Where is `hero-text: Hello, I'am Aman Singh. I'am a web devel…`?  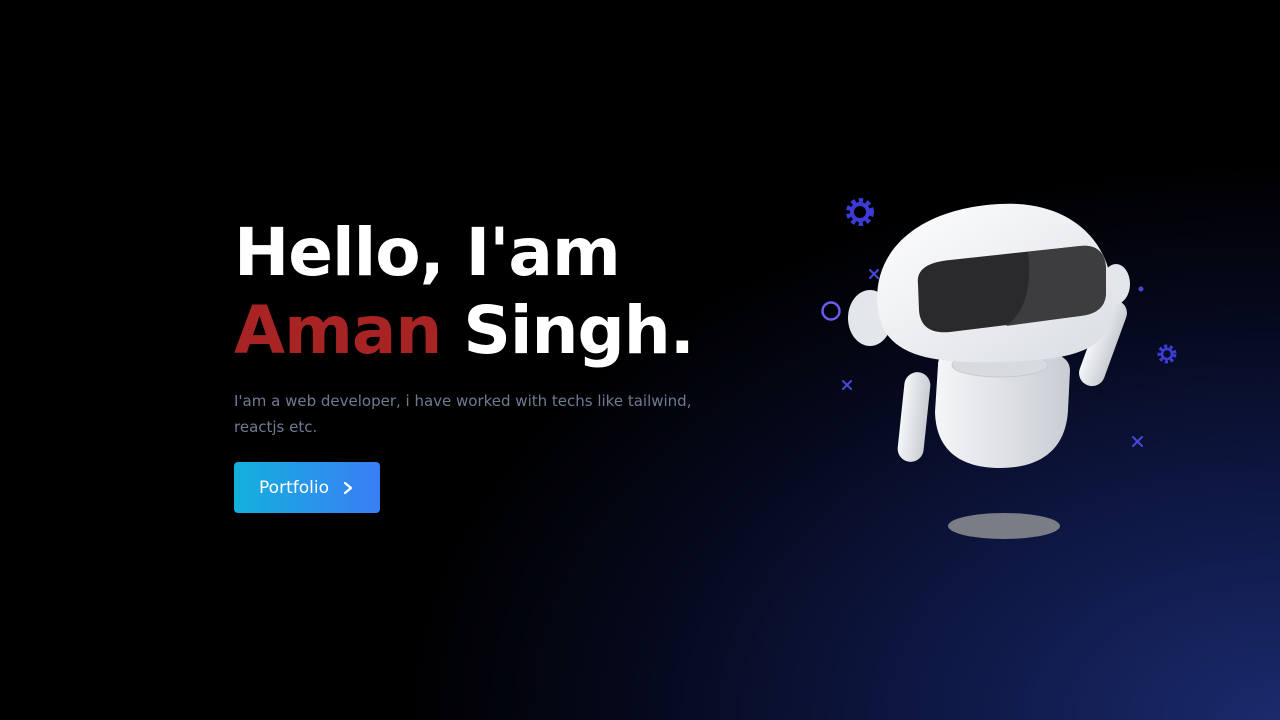 hero-text: Hello, I'am Aman Singh. I'am a web devel… is located at coordinates (484, 327).